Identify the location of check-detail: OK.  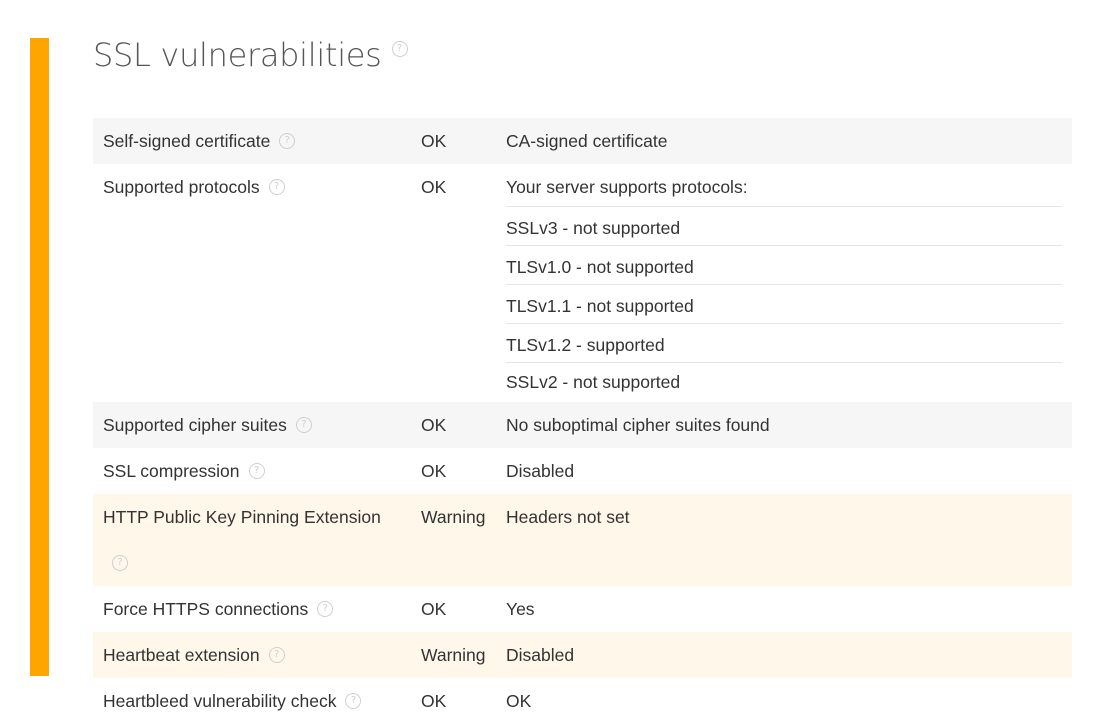
(519, 701).